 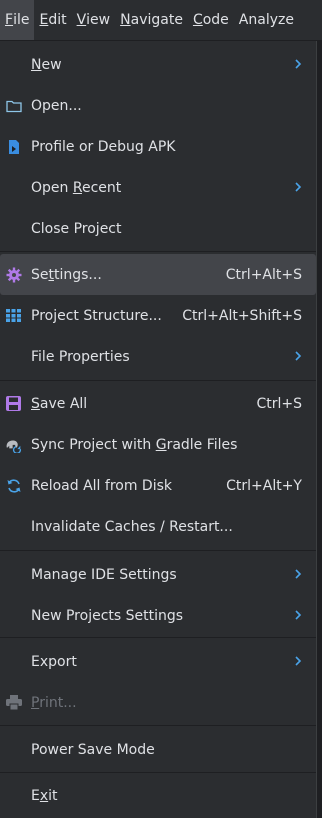 What do you see at coordinates (13, 403) in the screenshot?
I see `floppy-disk-icon` at bounding box center [13, 403].